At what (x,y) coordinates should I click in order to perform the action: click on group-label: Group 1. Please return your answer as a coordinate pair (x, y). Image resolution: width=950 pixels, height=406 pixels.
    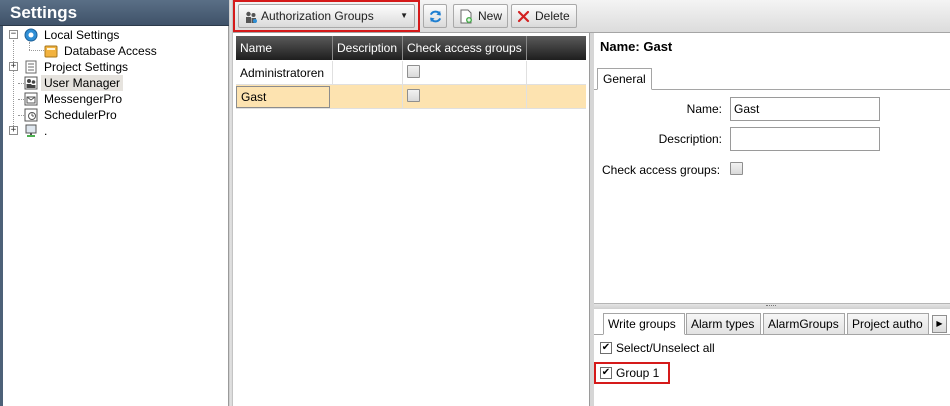
    Looking at the image, I should click on (638, 373).